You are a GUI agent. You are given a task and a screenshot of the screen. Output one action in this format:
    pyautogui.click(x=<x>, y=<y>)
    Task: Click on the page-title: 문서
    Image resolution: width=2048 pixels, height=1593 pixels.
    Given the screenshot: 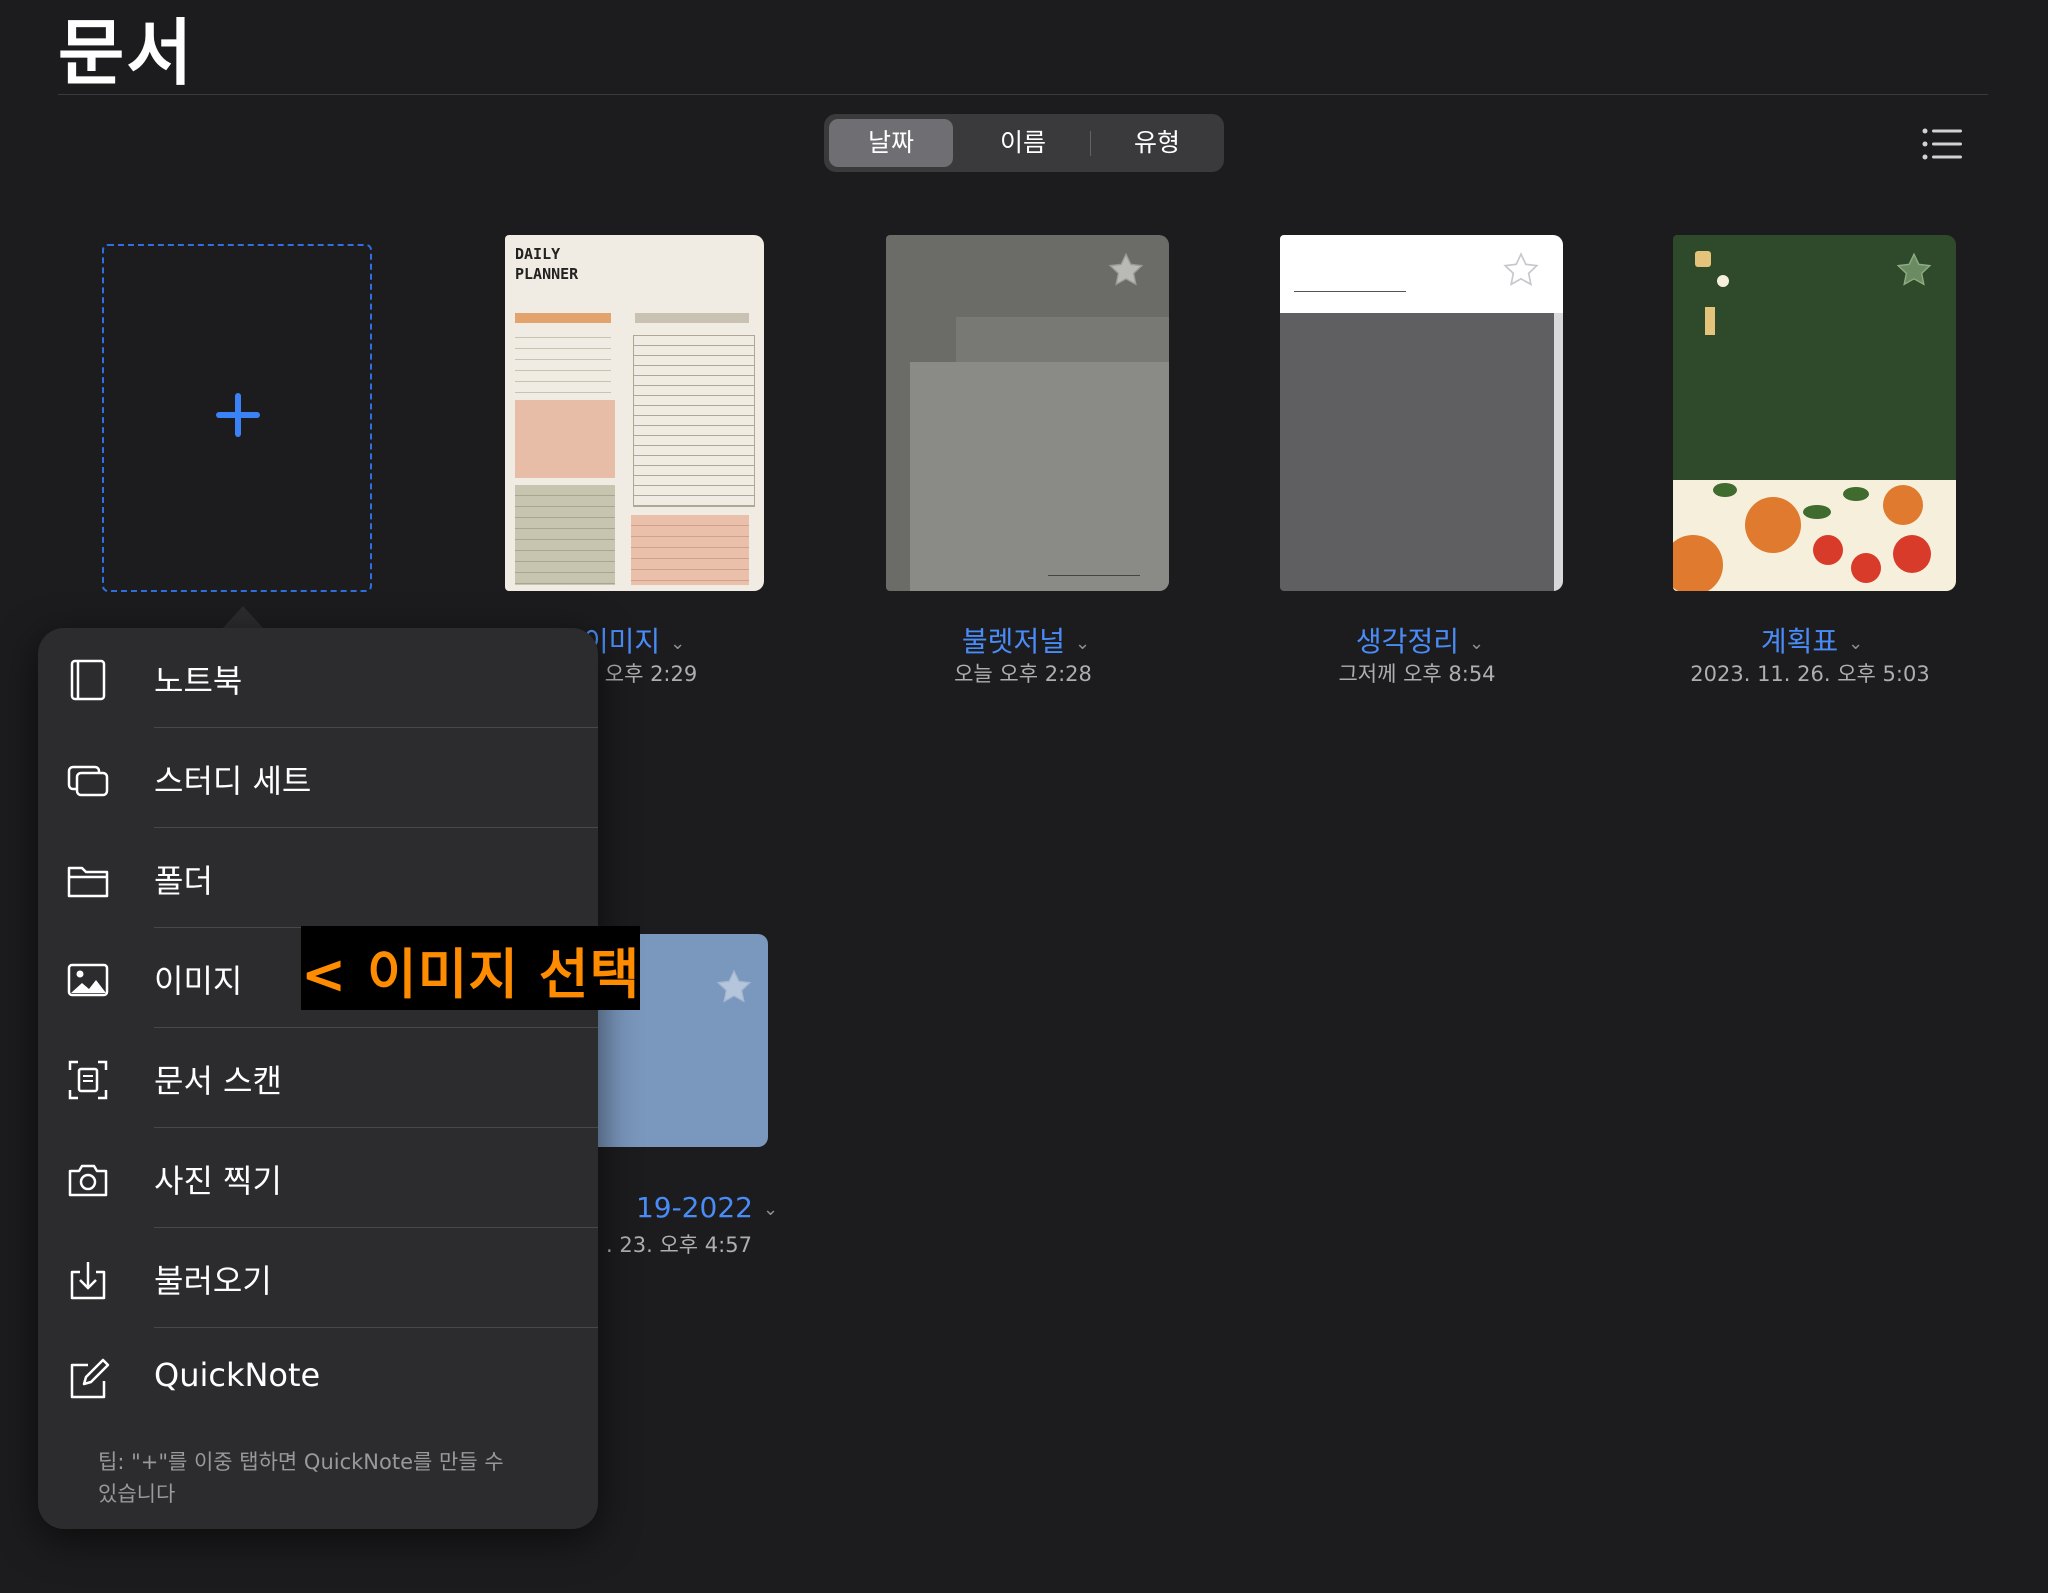 What is the action you would take?
    pyautogui.click(x=126, y=53)
    